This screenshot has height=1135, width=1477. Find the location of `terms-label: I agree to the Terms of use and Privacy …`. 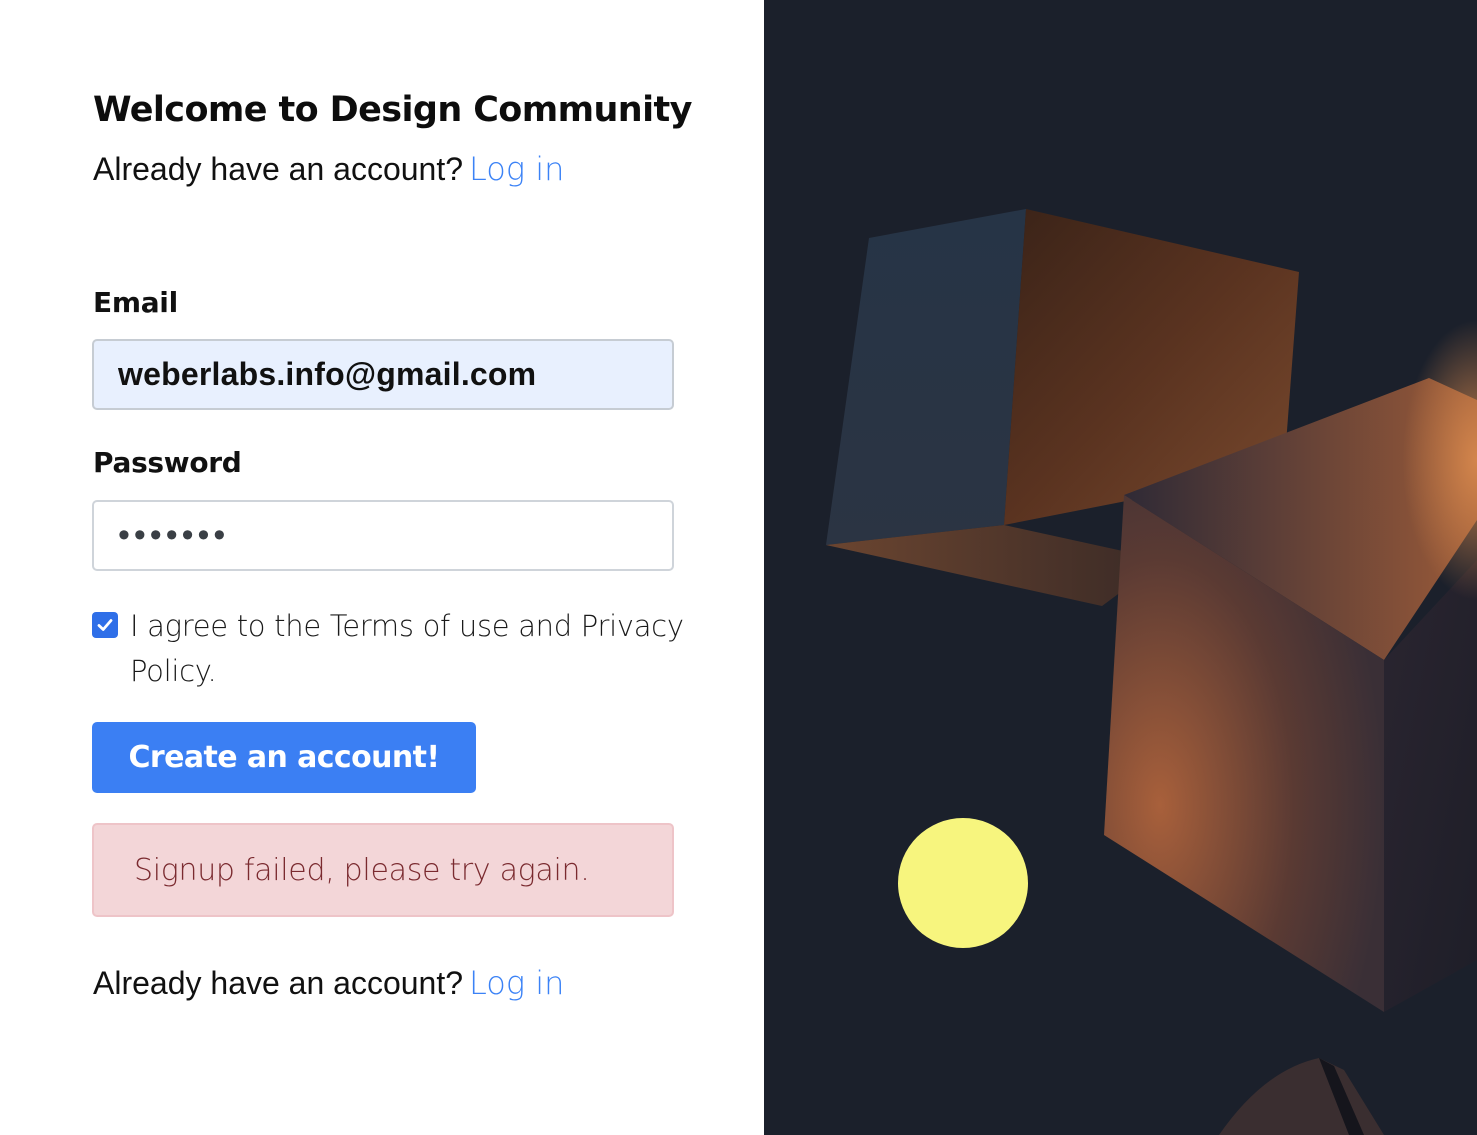

terms-label: I agree to the Terms of use and Privacy … is located at coordinates (407, 648).